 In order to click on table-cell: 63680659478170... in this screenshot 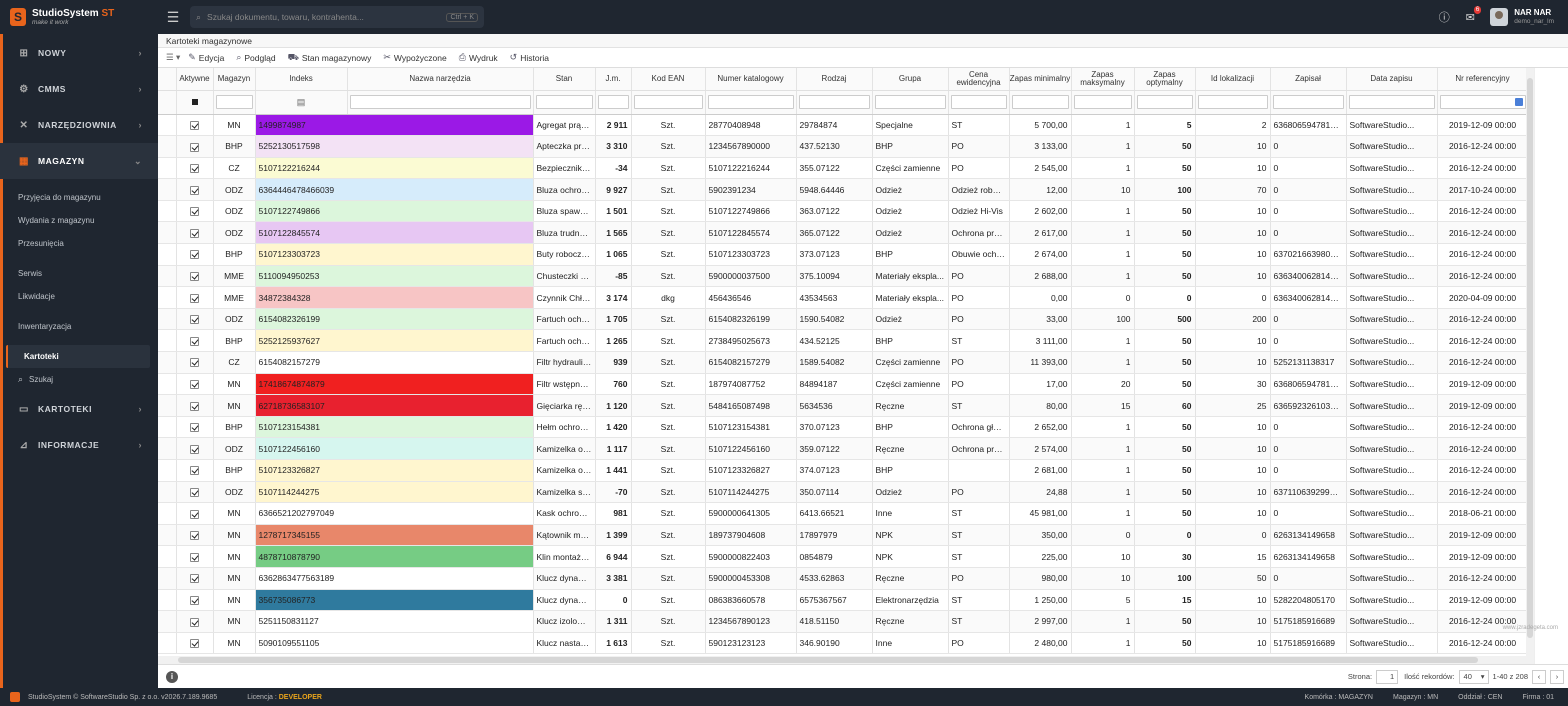, I will do `click(1308, 384)`.